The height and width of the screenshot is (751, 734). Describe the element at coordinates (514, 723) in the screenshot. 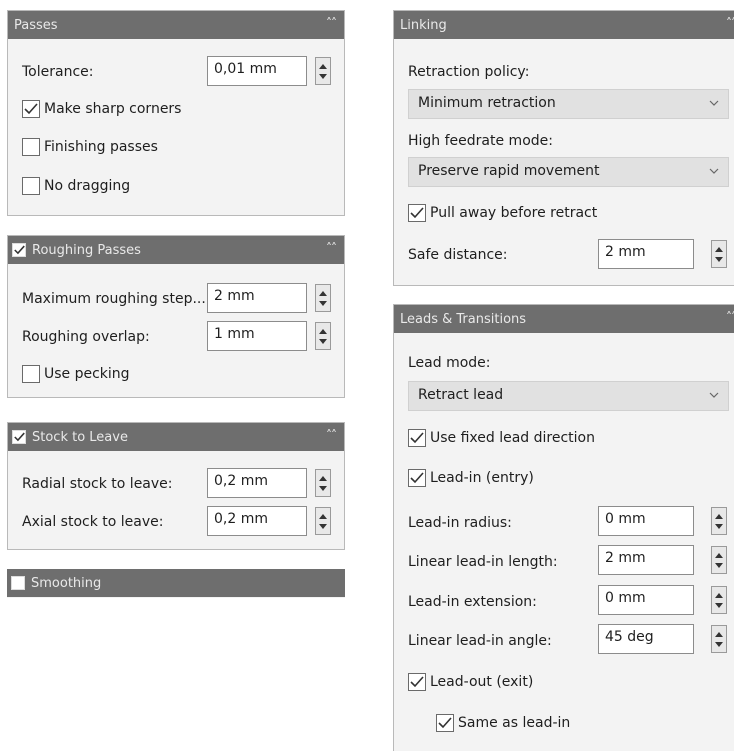

I see `same-as-lead-in-label: Same as lead-in` at that location.